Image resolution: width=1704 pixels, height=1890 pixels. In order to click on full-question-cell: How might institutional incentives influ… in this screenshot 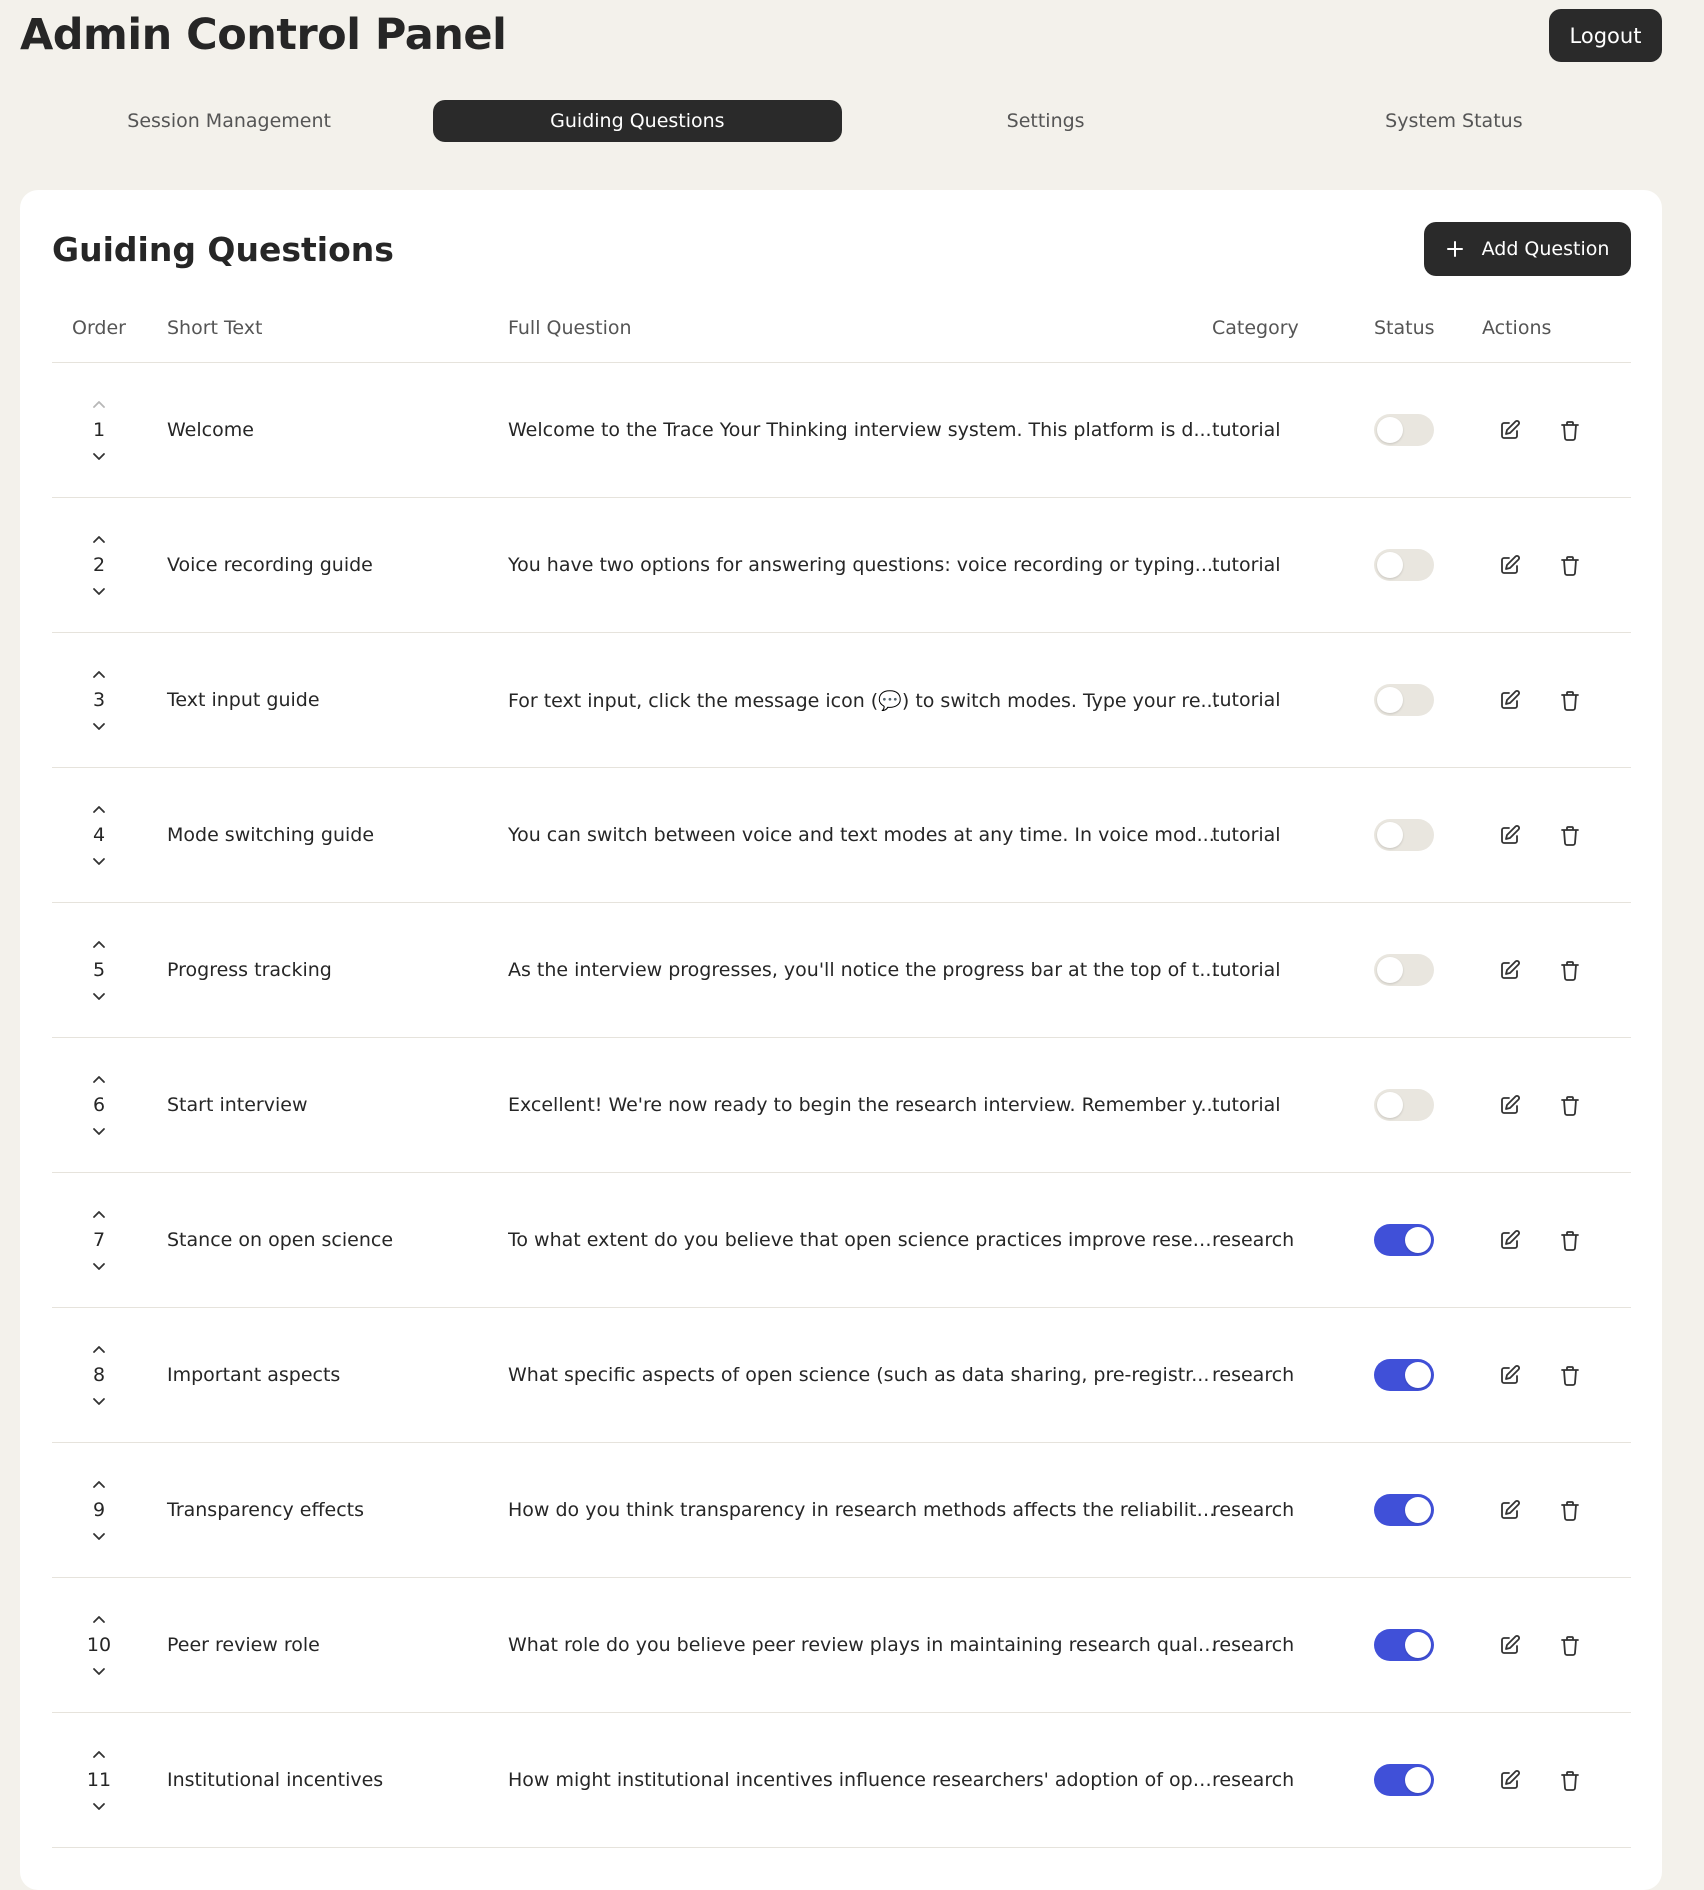, I will do `click(864, 1780)`.